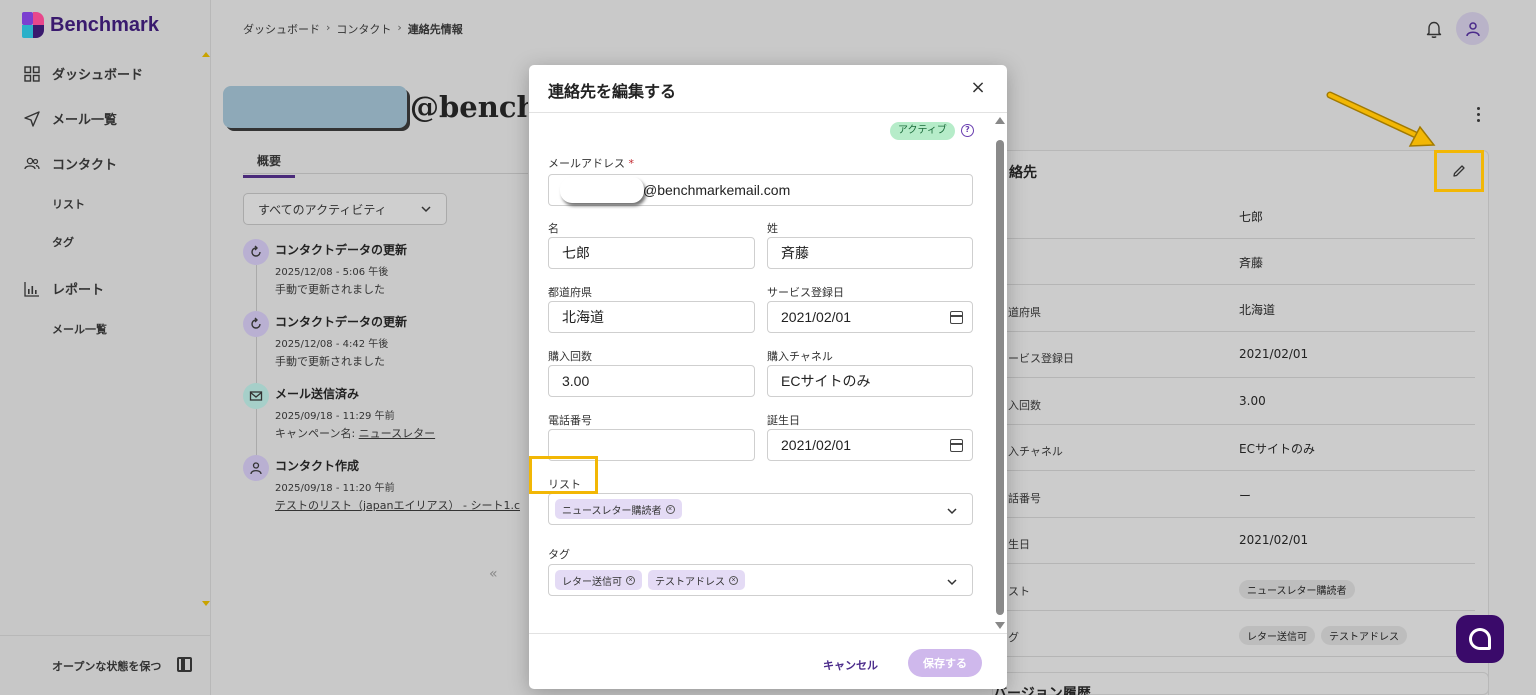 This screenshot has width=1536, height=695. Describe the element at coordinates (332, 344) in the screenshot. I see `timeline-date: 2025/12/08 - 4:42 午後` at that location.